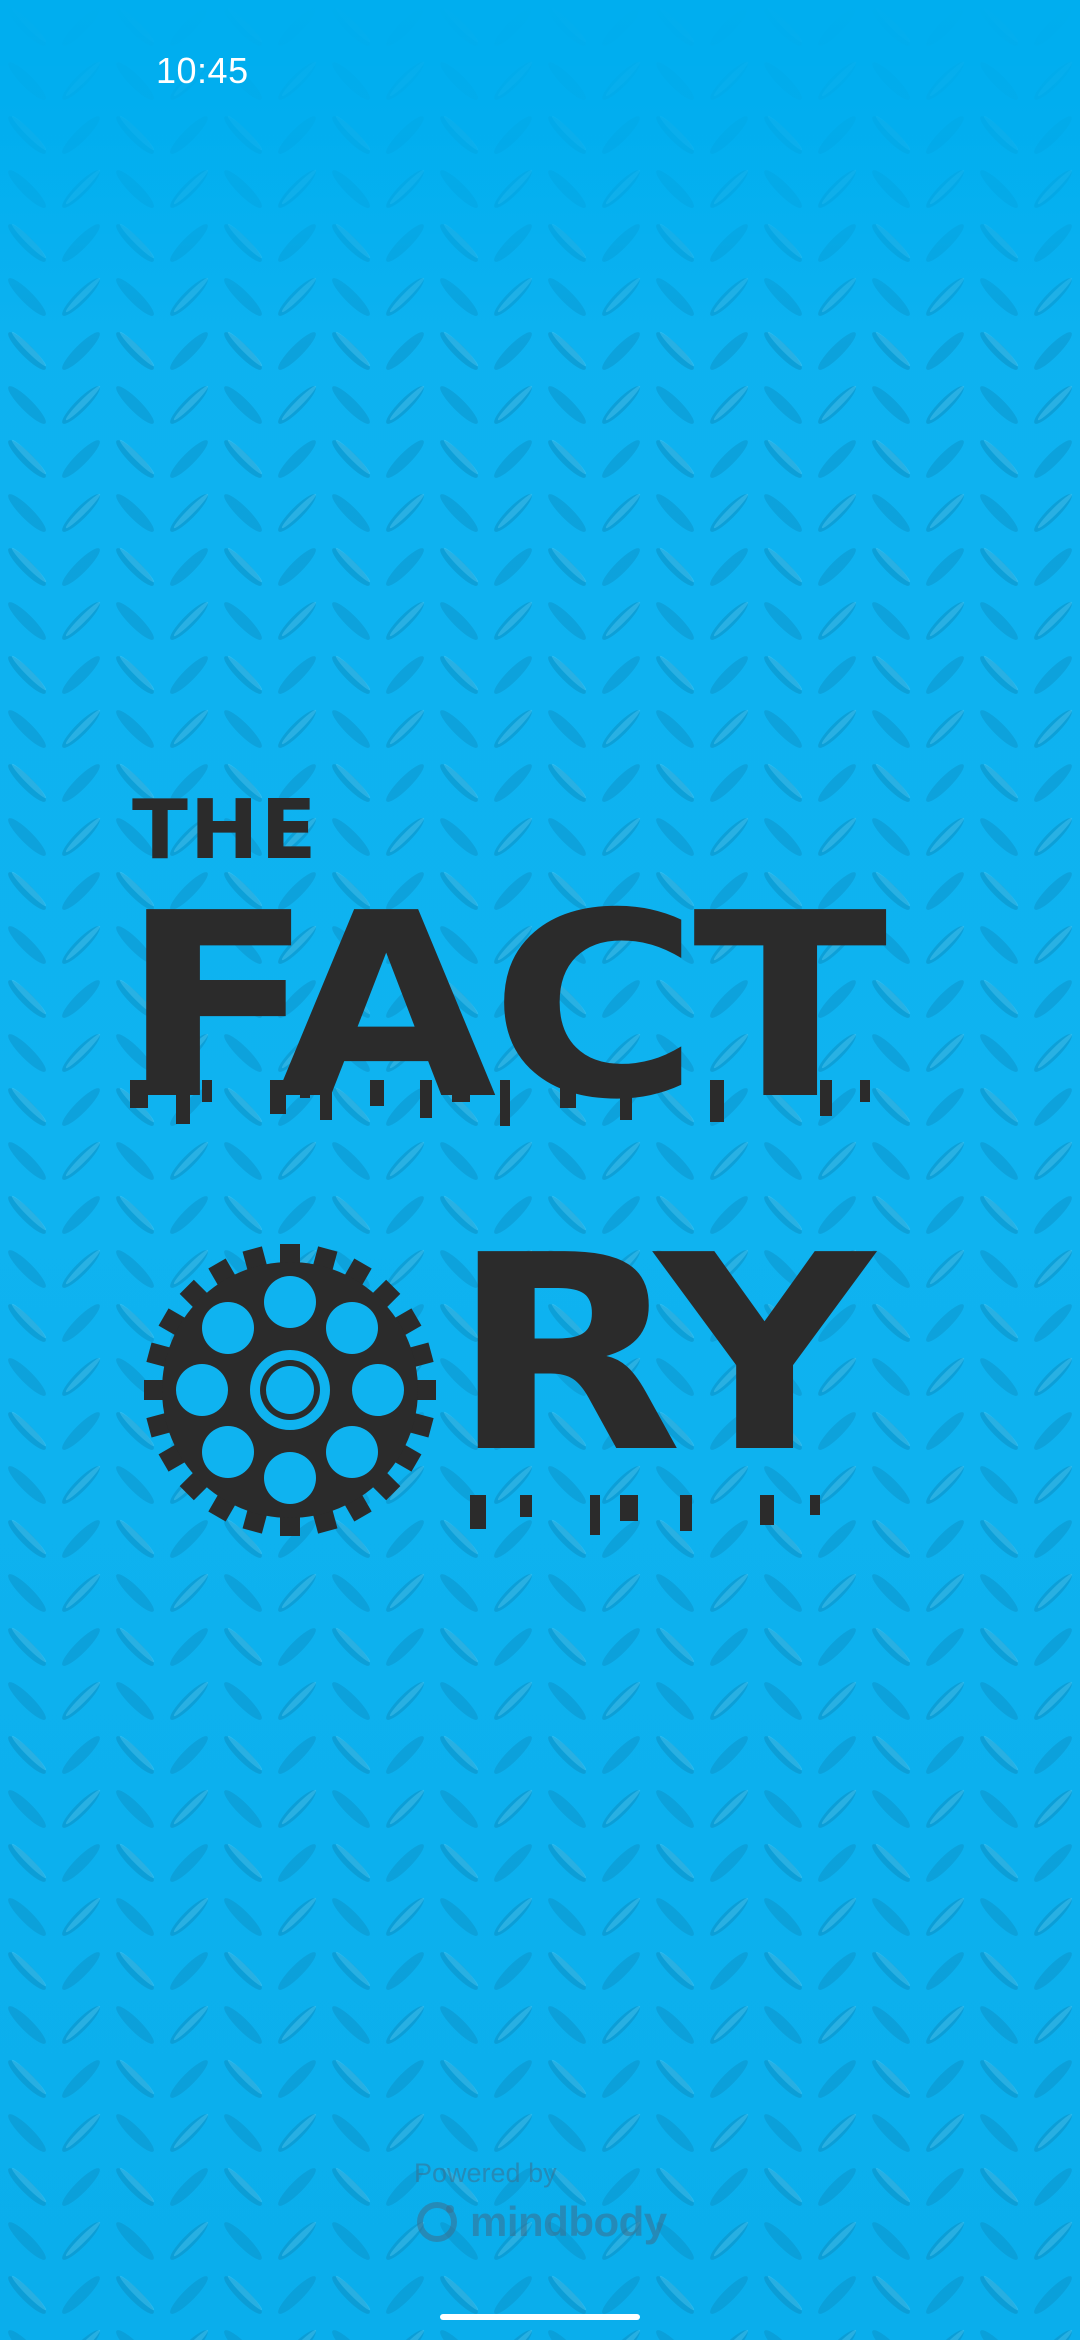 This screenshot has width=1080, height=2340. I want to click on gear-icon, so click(290, 1390).